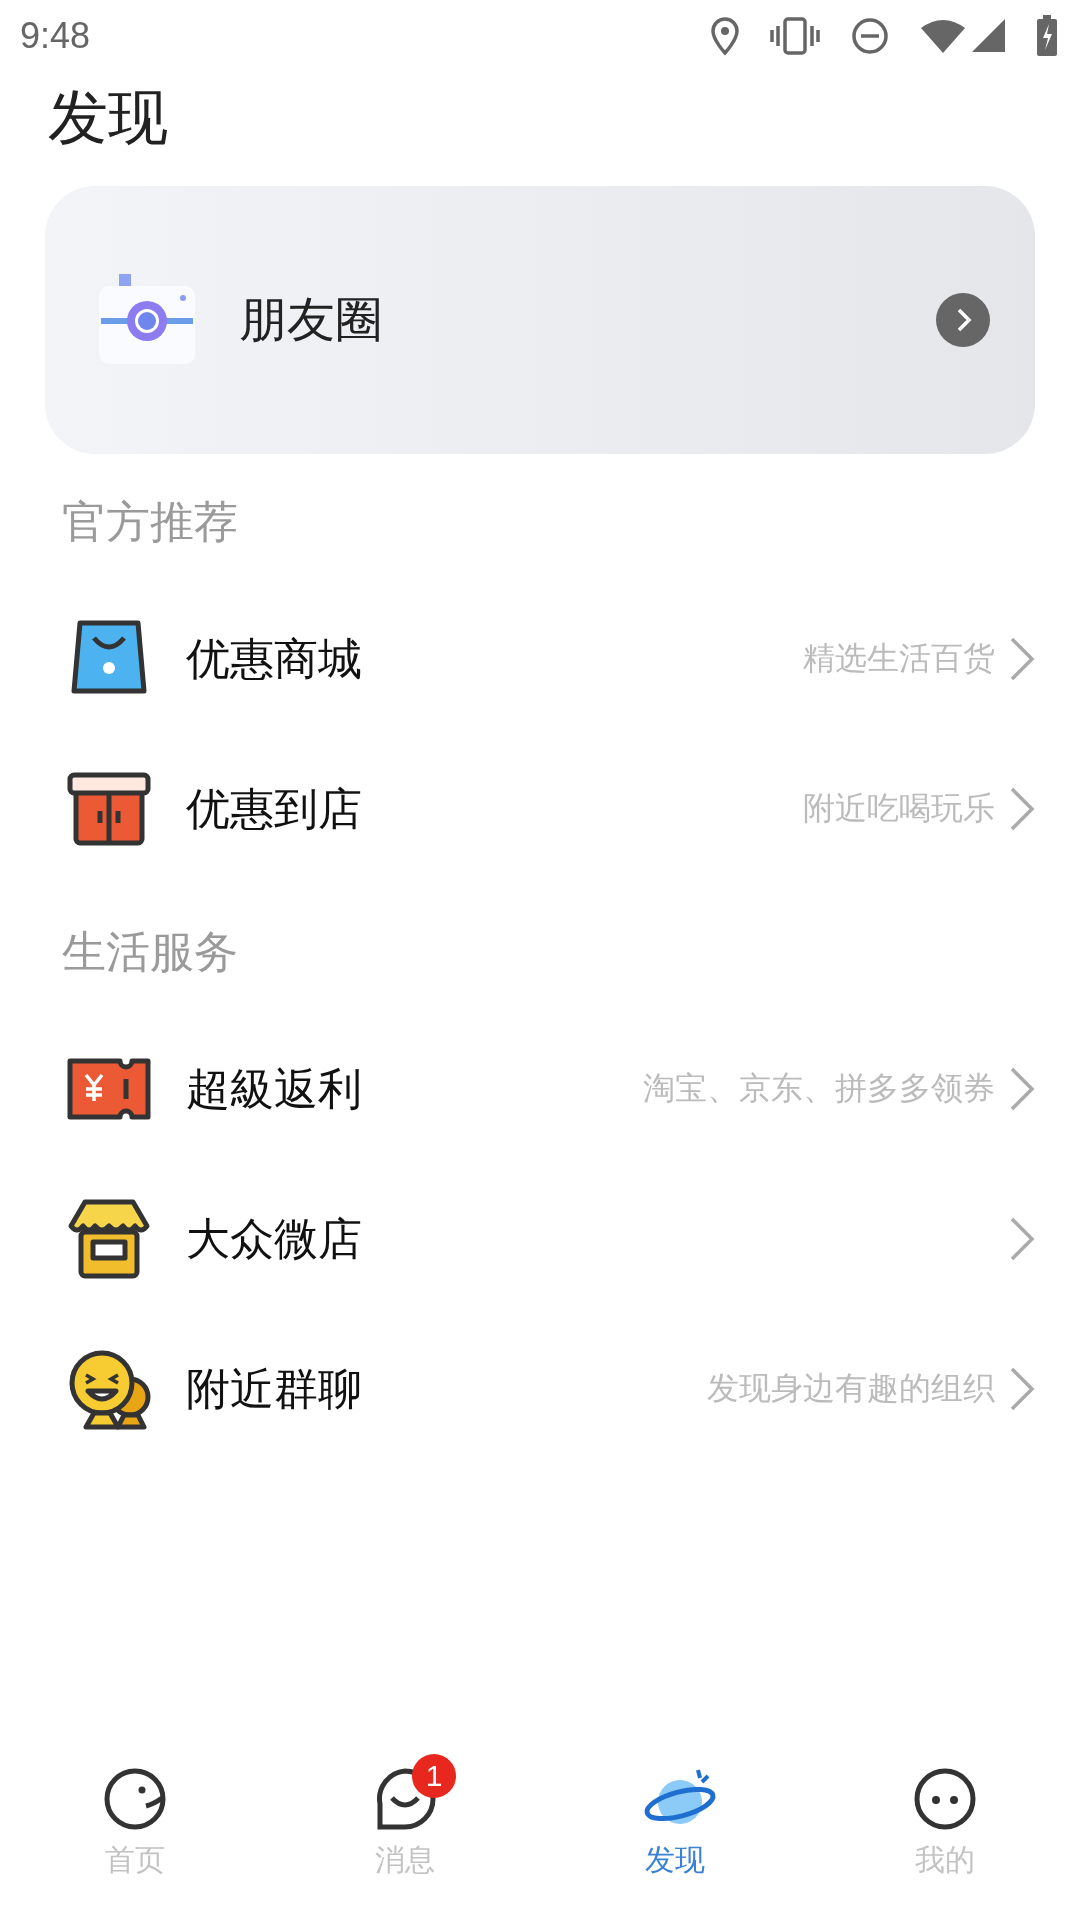 Image resolution: width=1080 pixels, height=1920 pixels. Describe the element at coordinates (55, 36) in the screenshot. I see `status-time: 9:48` at that location.